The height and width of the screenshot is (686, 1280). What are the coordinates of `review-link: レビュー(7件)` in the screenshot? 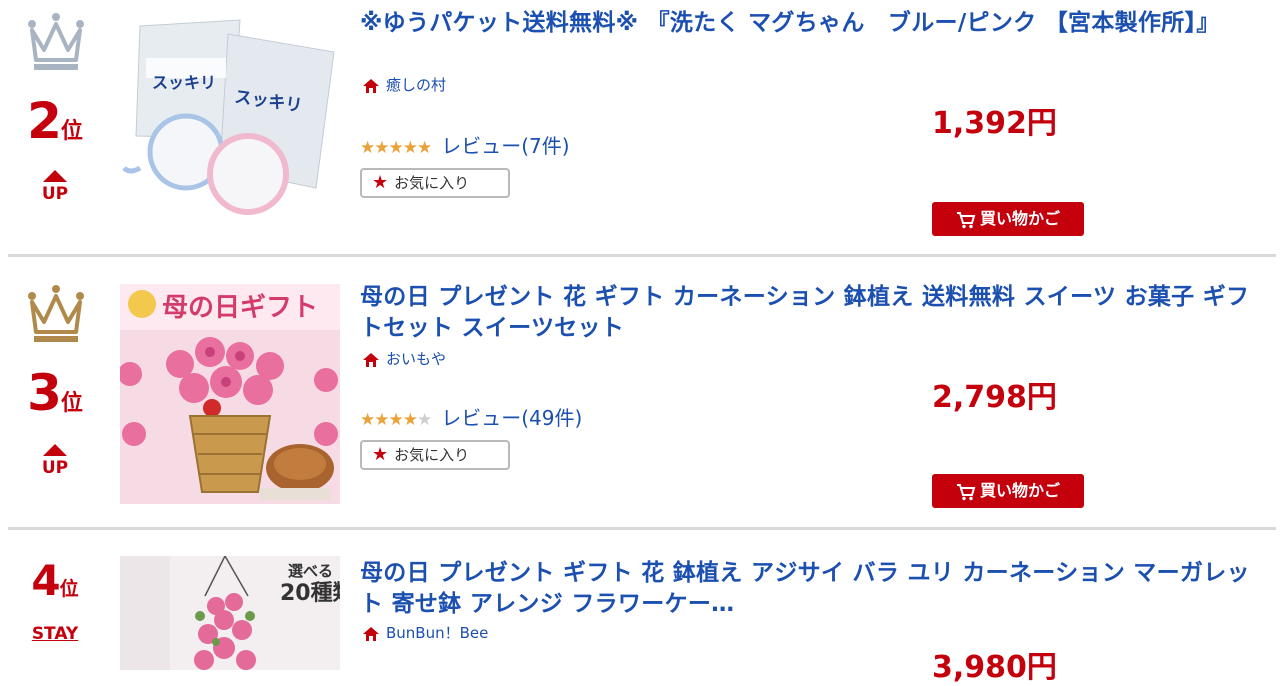 It's located at (505, 146).